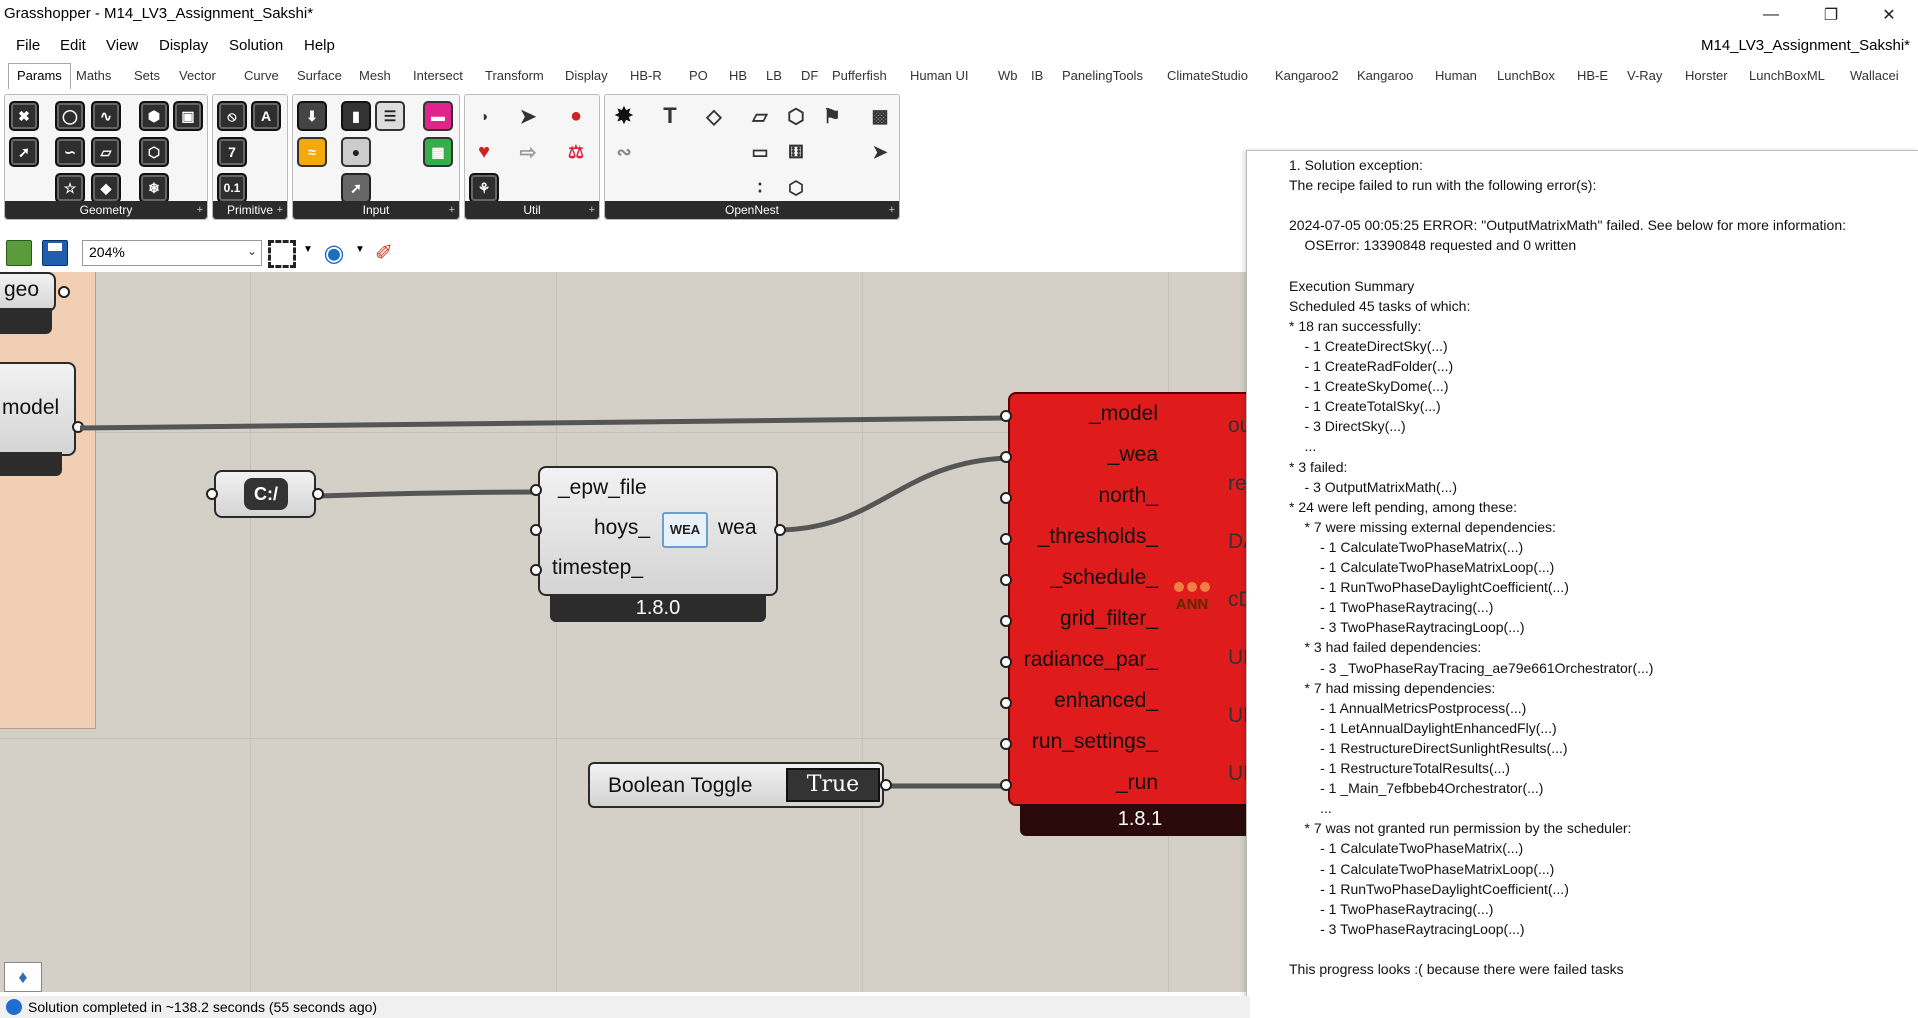 This screenshot has width=1918, height=1018. I want to click on tab-lunchbox: LunchBox, so click(1526, 75).